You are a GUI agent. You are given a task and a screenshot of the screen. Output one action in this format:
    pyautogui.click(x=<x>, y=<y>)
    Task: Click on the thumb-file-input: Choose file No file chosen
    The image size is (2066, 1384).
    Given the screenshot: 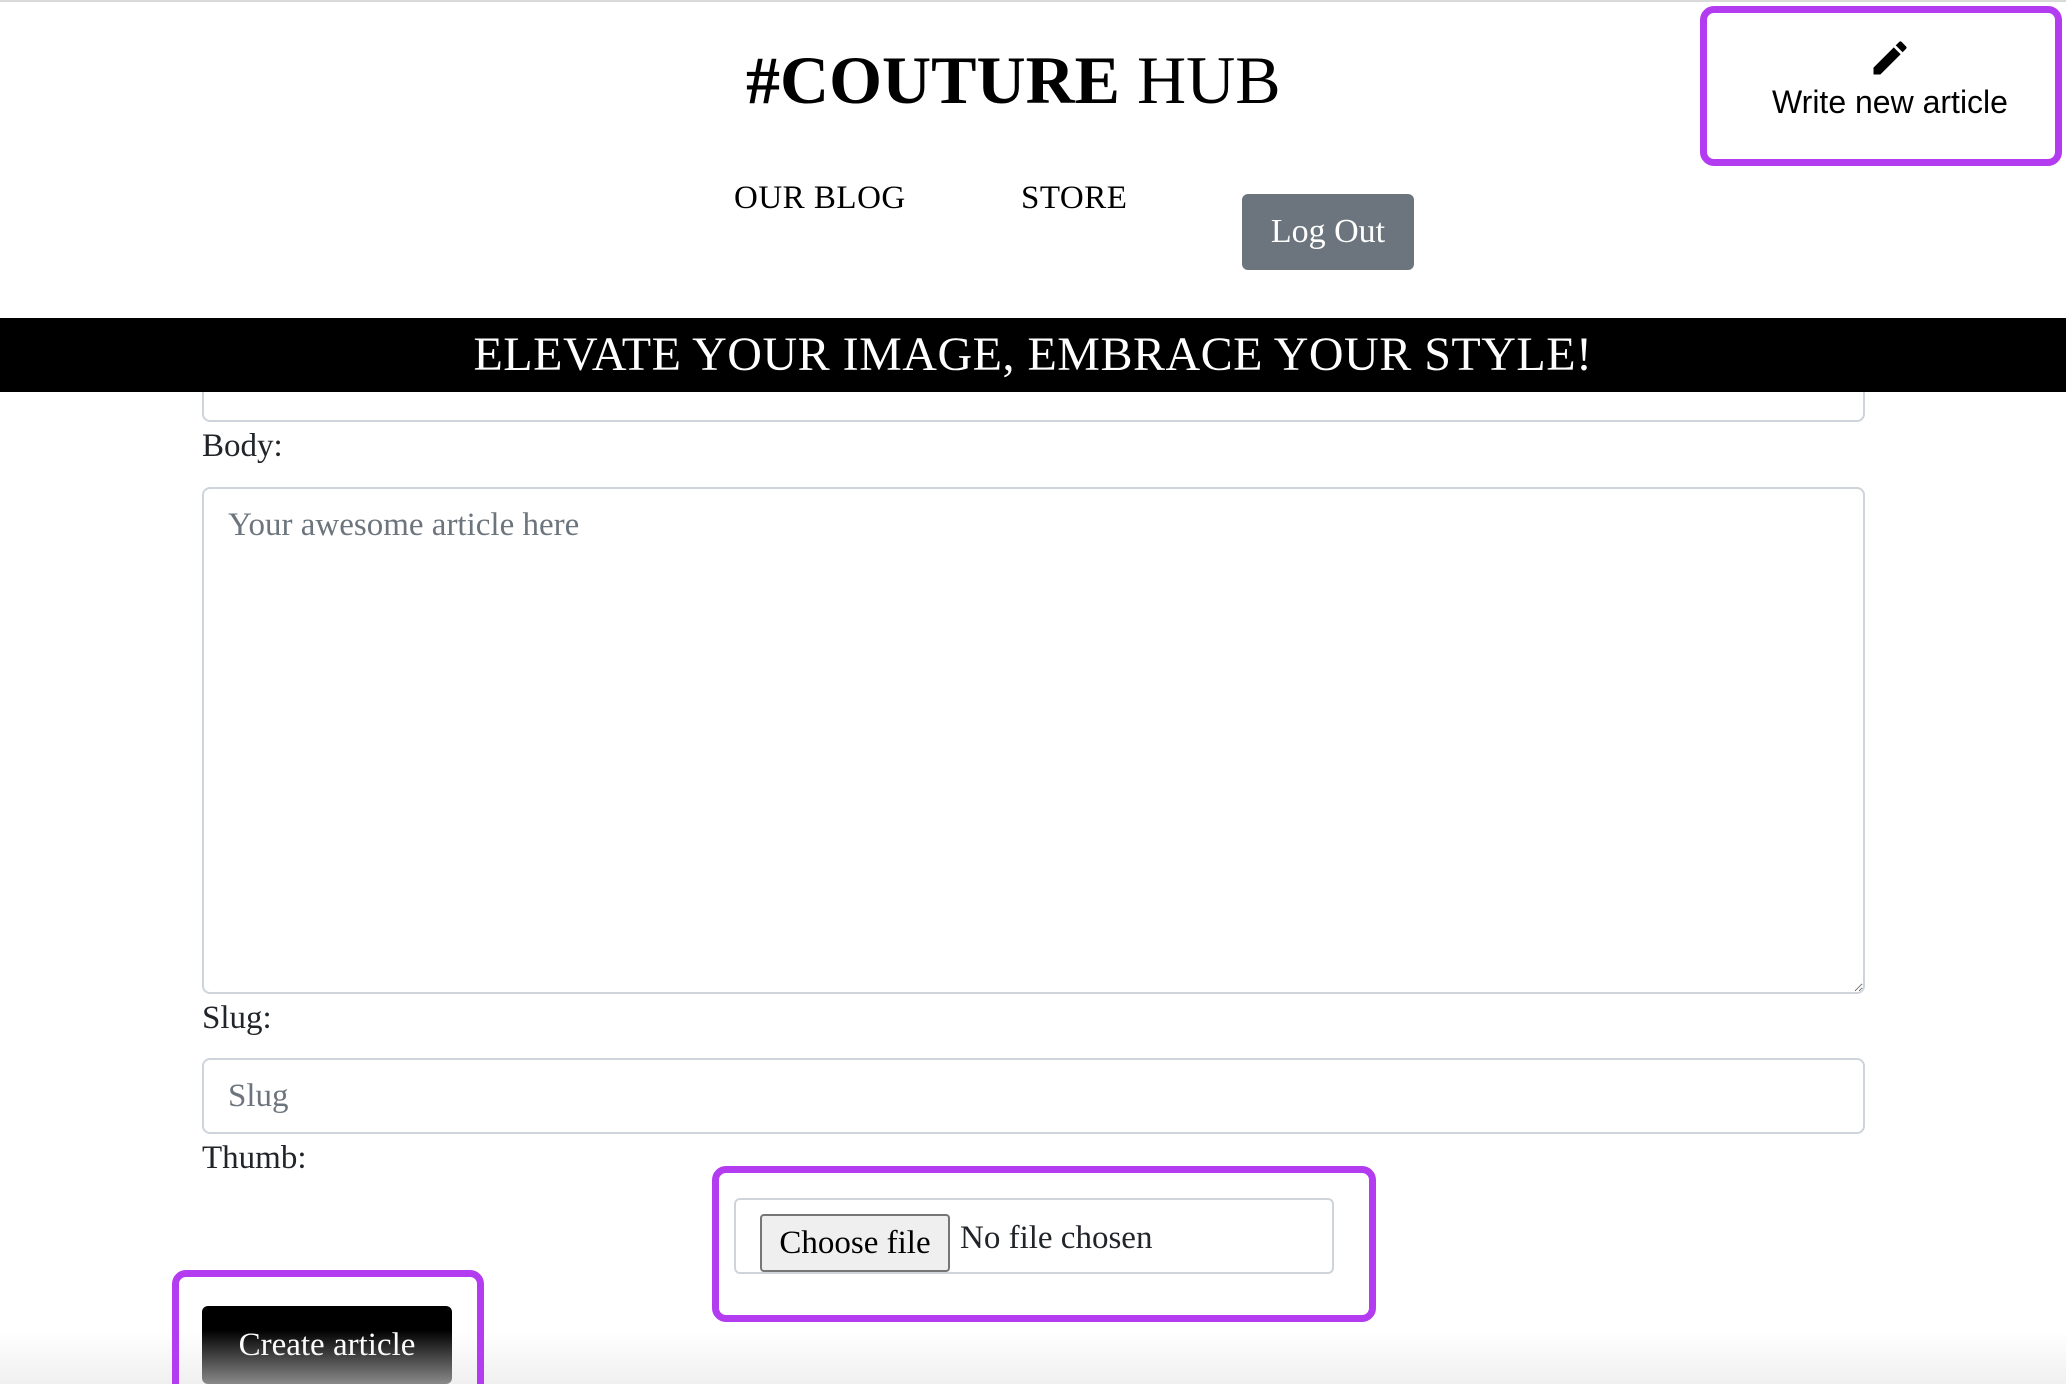 What is the action you would take?
    pyautogui.click(x=1034, y=1236)
    